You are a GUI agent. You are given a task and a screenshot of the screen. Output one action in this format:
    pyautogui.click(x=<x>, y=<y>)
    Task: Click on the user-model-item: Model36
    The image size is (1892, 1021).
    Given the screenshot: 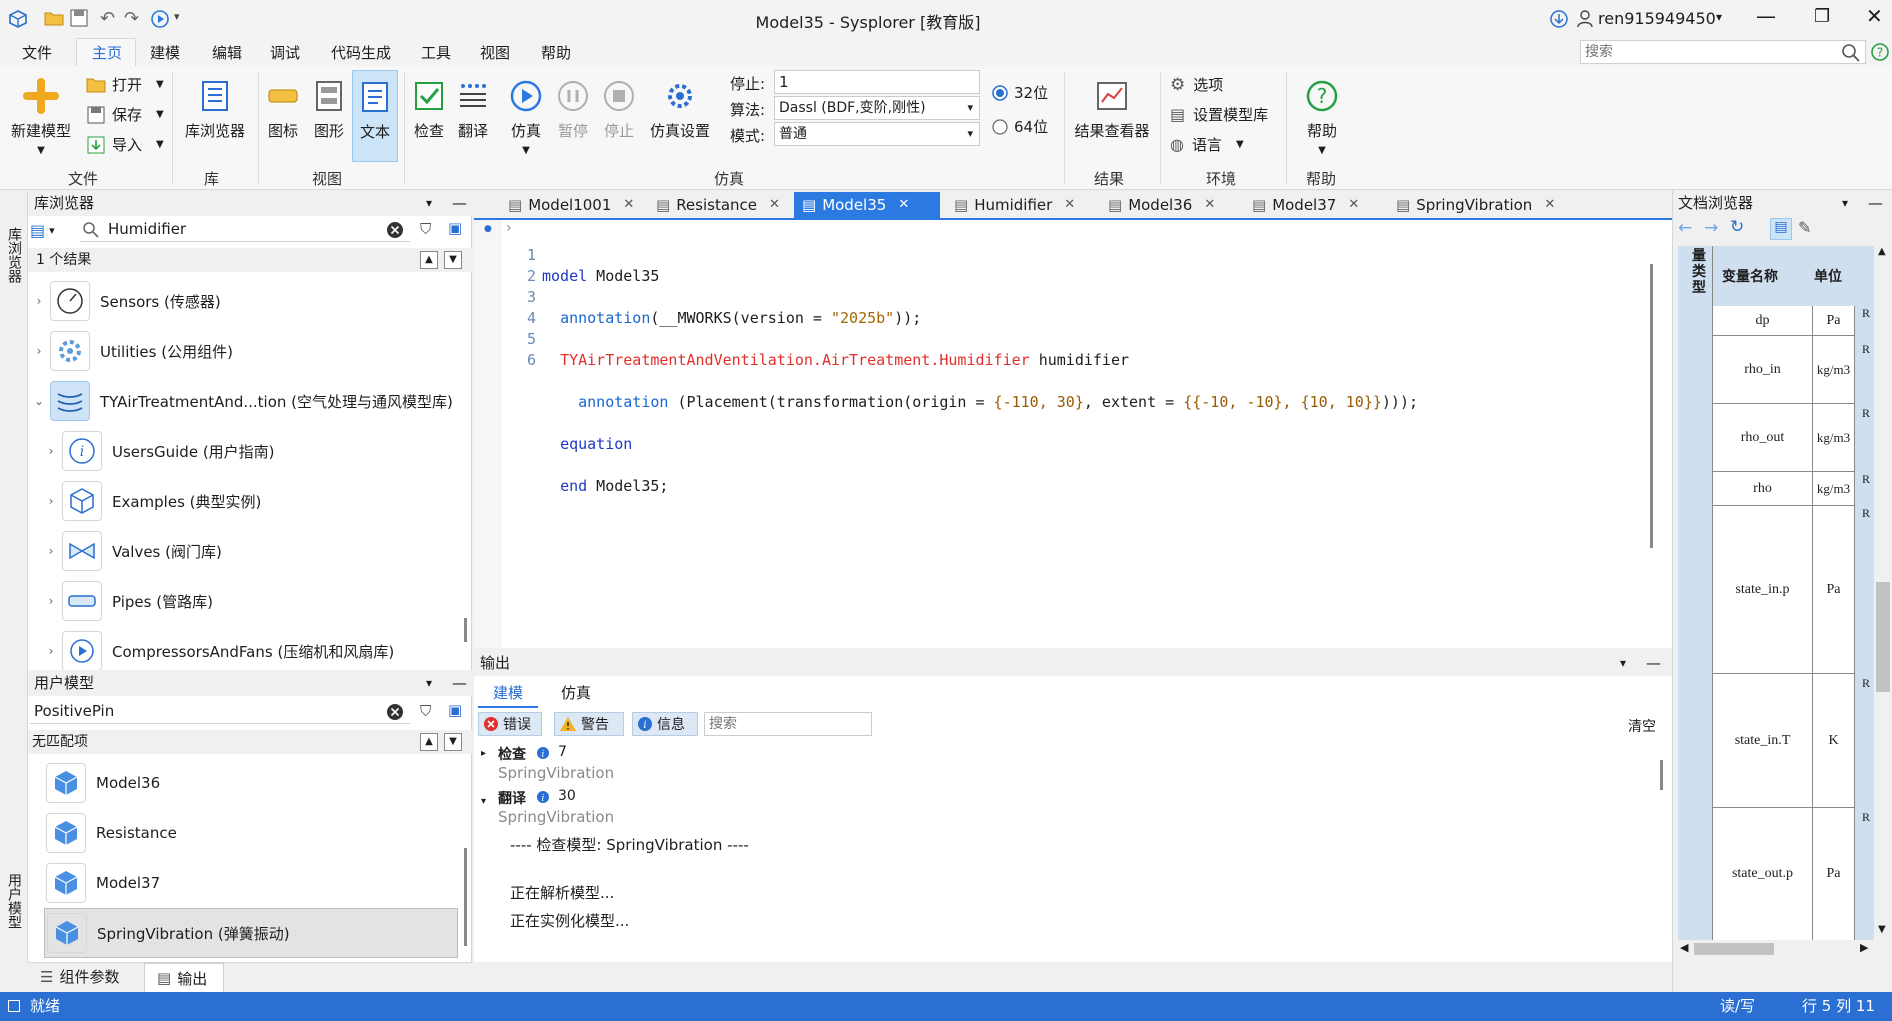 What is the action you would take?
    pyautogui.click(x=251, y=783)
    